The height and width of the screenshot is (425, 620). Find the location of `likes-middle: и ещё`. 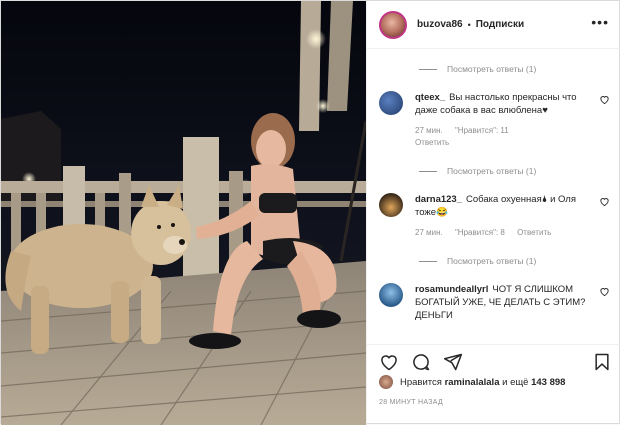

likes-middle: и ещё is located at coordinates (515, 382).